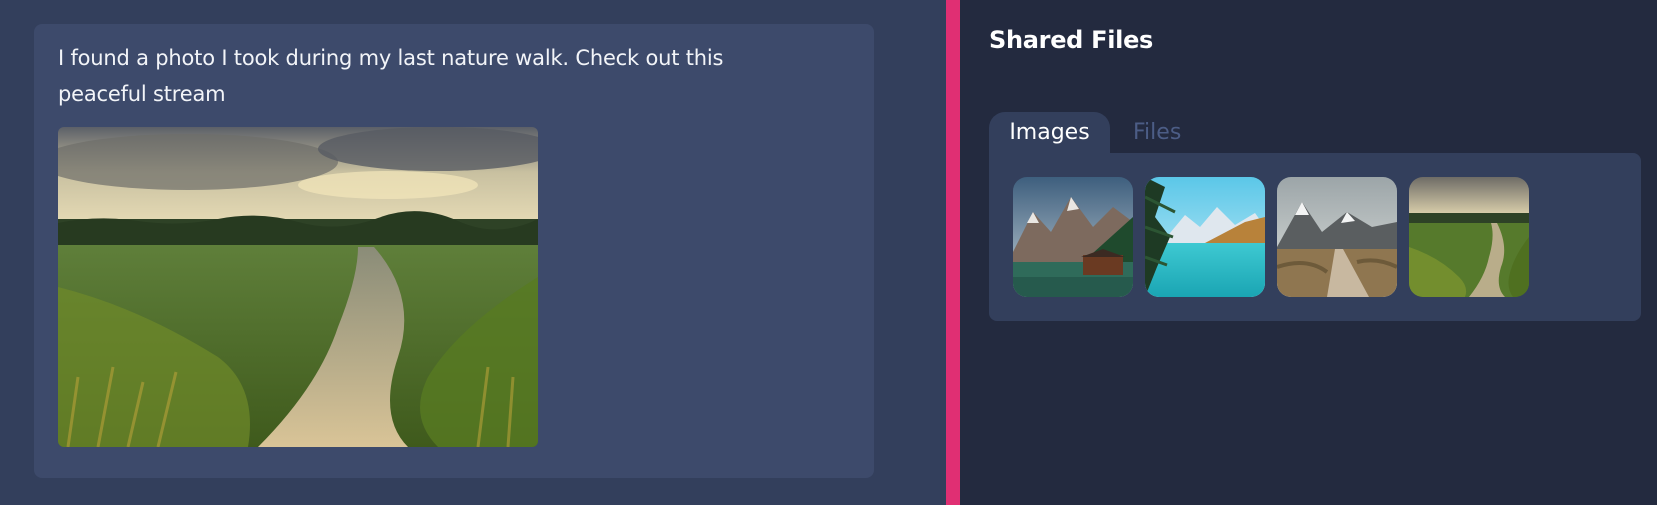  Describe the element at coordinates (1049, 133) in the screenshot. I see `tab-images: Images` at that location.